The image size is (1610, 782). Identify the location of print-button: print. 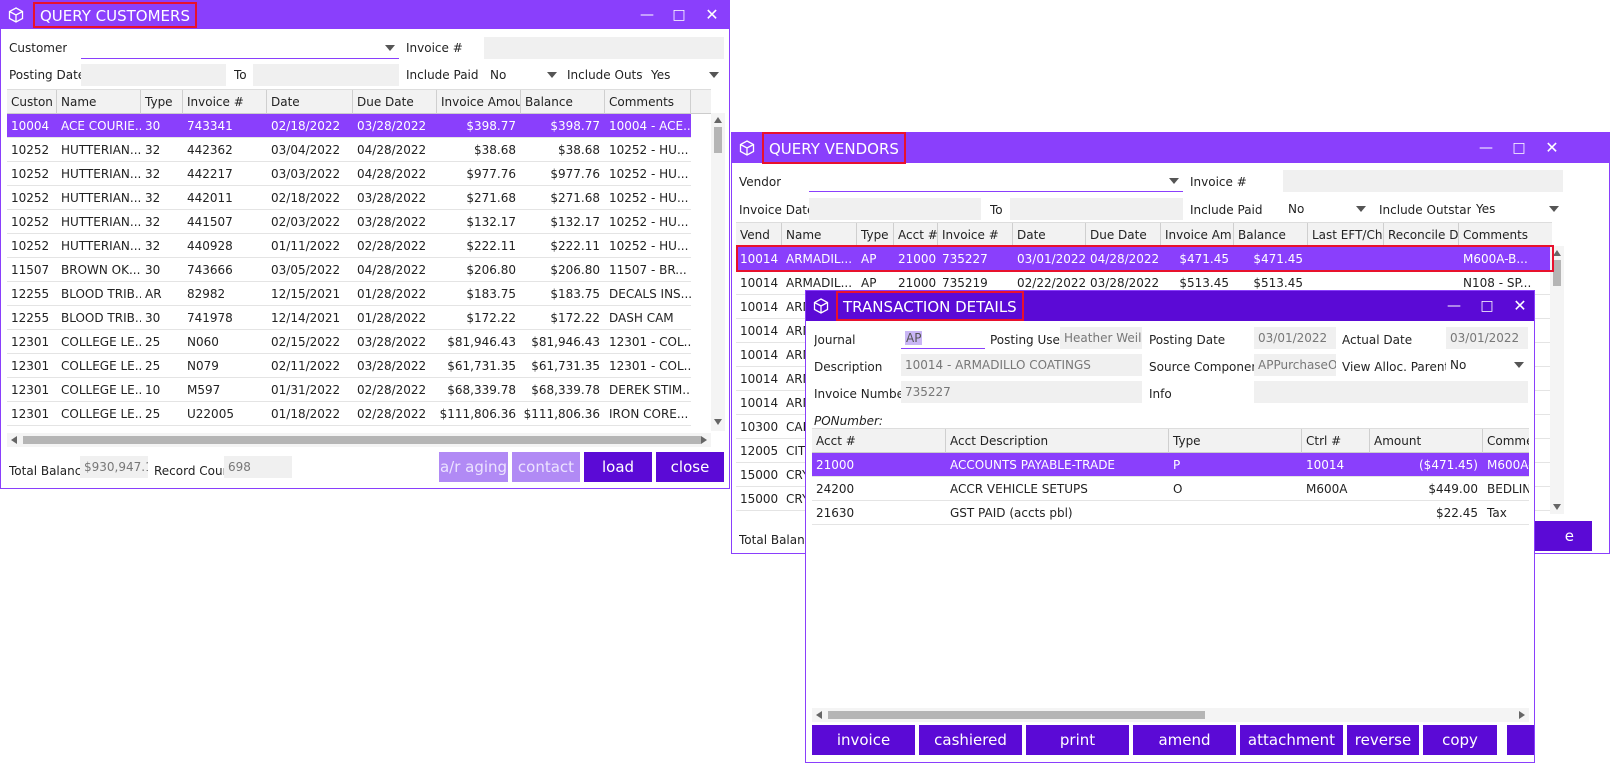
(1077, 740).